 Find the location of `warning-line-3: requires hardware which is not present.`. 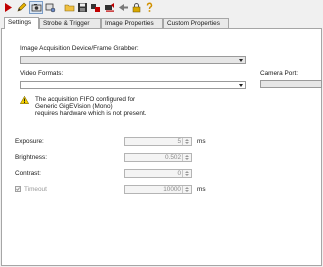

warning-line-3: requires hardware which is not present. is located at coordinates (91, 113).